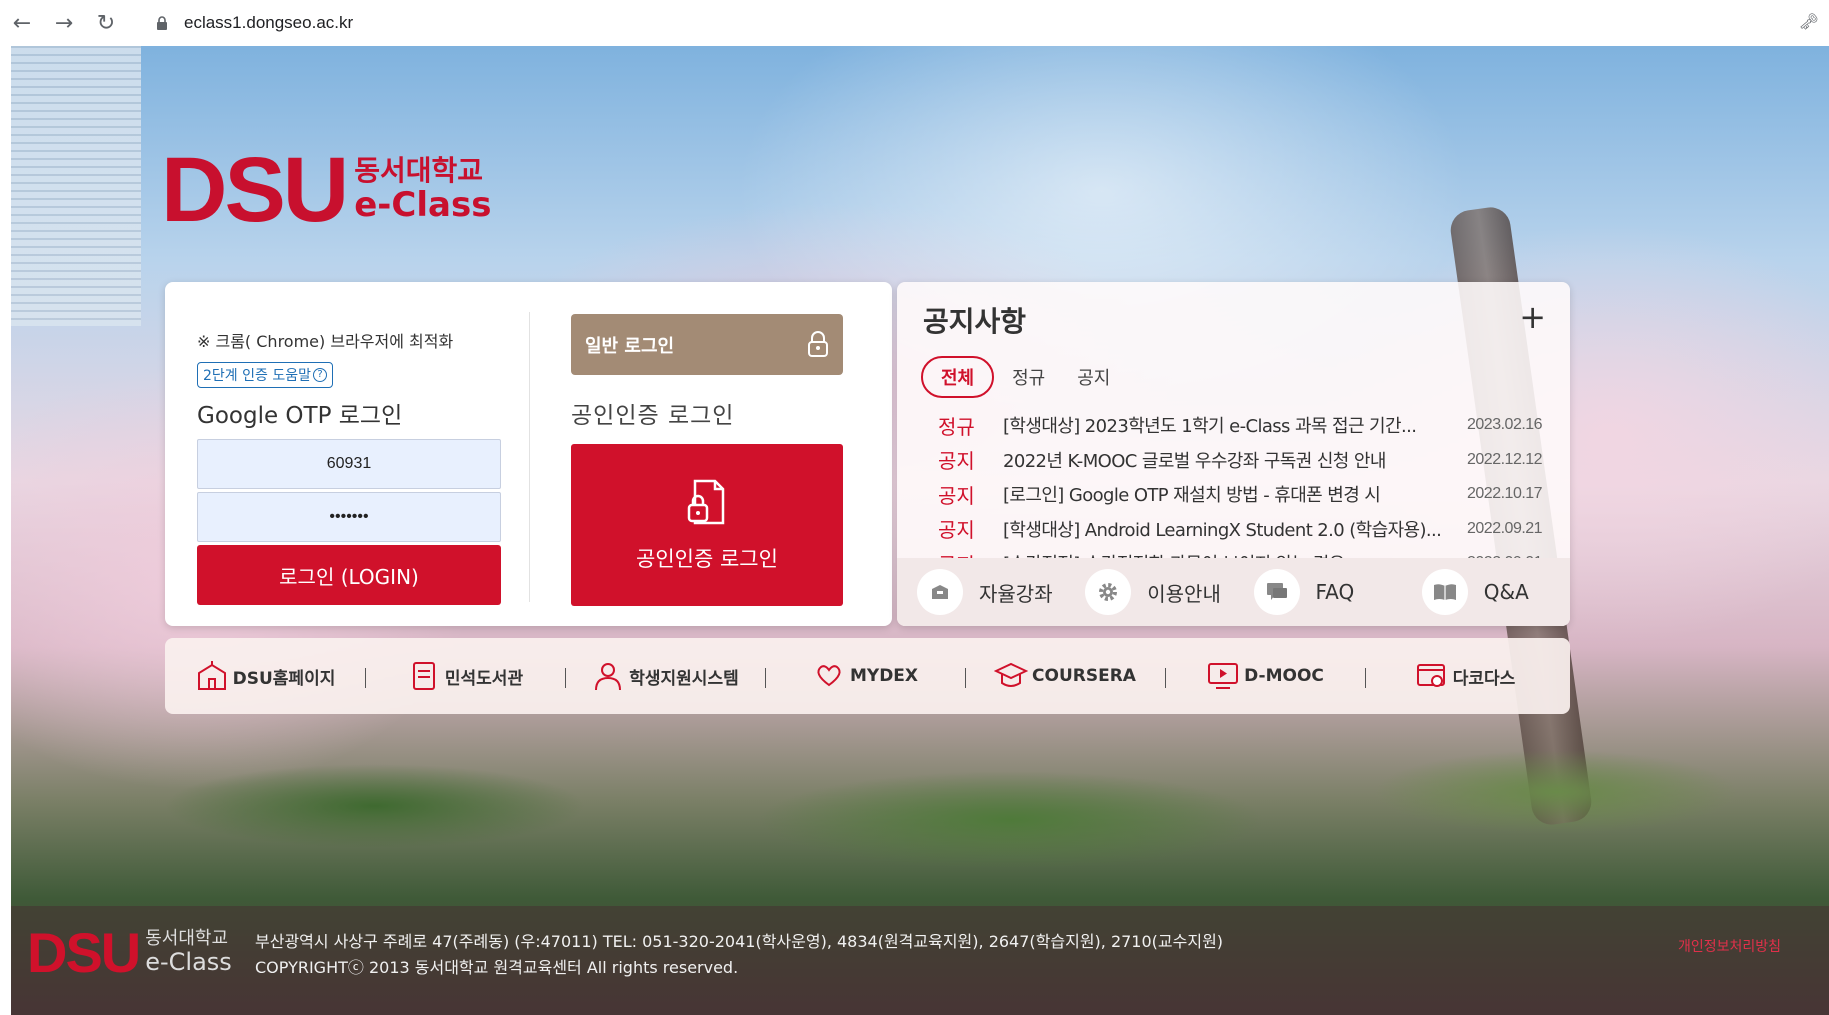  What do you see at coordinates (630, 346) in the screenshot?
I see `general-login-label: 일반 로그인` at bounding box center [630, 346].